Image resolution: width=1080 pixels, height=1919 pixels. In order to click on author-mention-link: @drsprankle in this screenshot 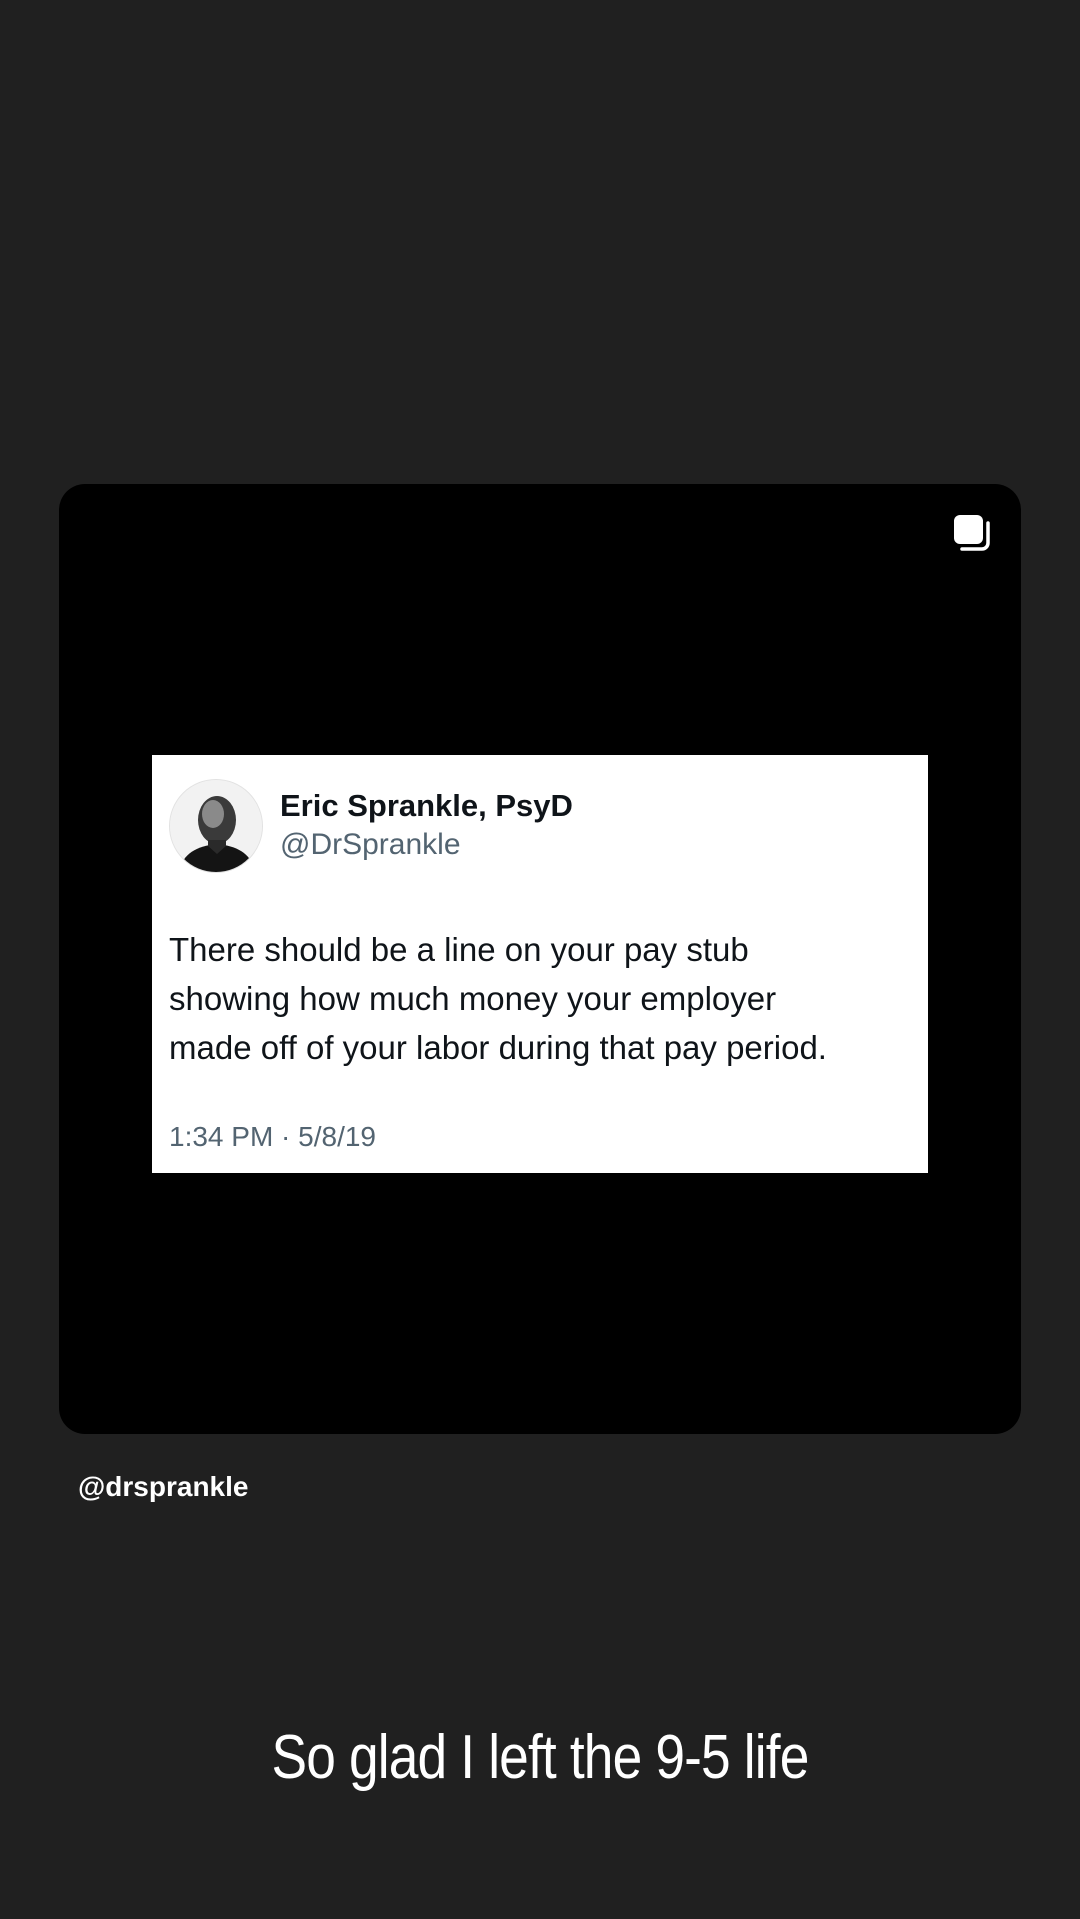, I will do `click(163, 1487)`.